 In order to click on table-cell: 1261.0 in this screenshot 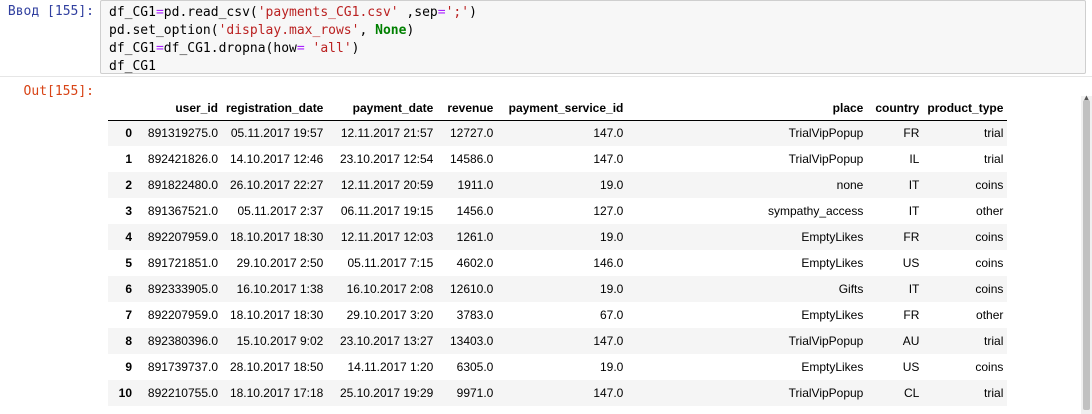, I will do `click(475, 237)`.